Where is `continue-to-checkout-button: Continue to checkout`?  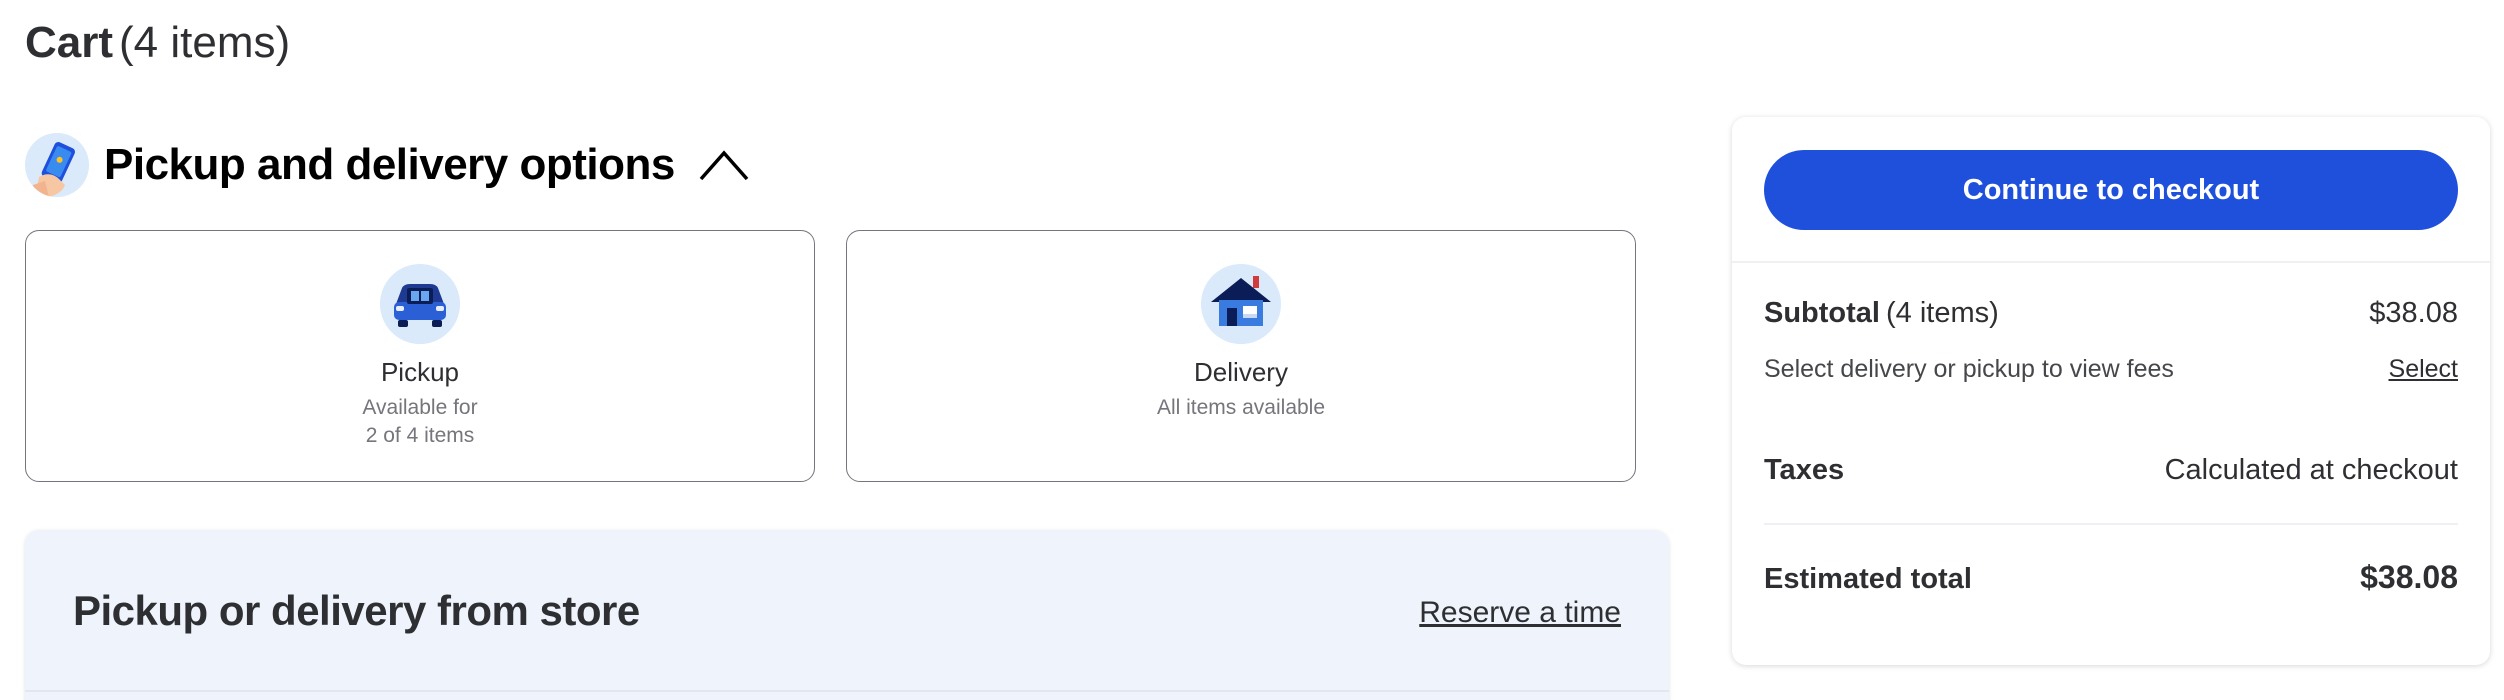
continue-to-checkout-button: Continue to checkout is located at coordinates (2111, 190).